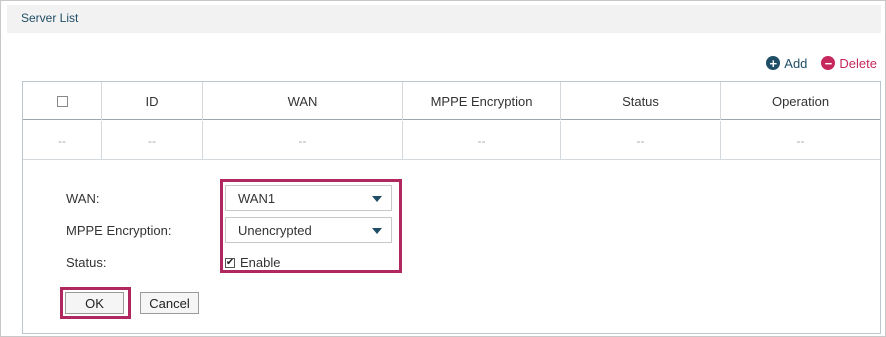  What do you see at coordinates (257, 198) in the screenshot?
I see `wan-select-value: WAN1` at bounding box center [257, 198].